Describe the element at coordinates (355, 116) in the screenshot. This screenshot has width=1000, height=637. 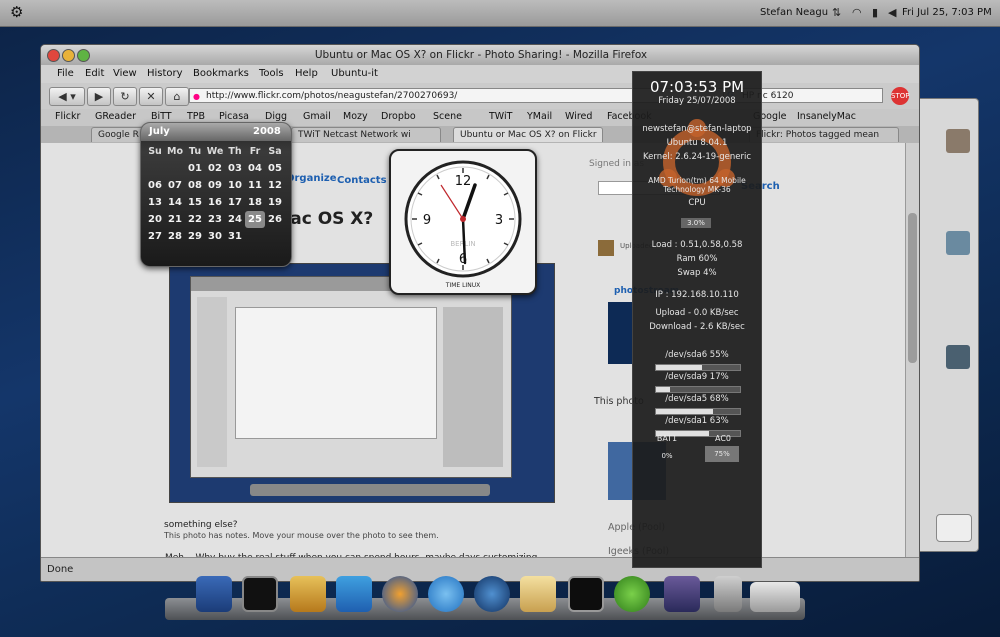
I see `bookmark-item: Mozy` at that location.